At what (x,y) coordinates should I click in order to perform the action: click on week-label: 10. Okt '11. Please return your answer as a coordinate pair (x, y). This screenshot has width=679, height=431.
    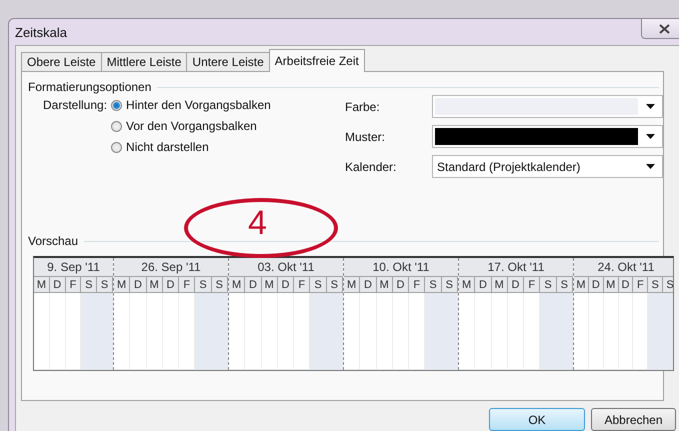
    Looking at the image, I should click on (401, 267).